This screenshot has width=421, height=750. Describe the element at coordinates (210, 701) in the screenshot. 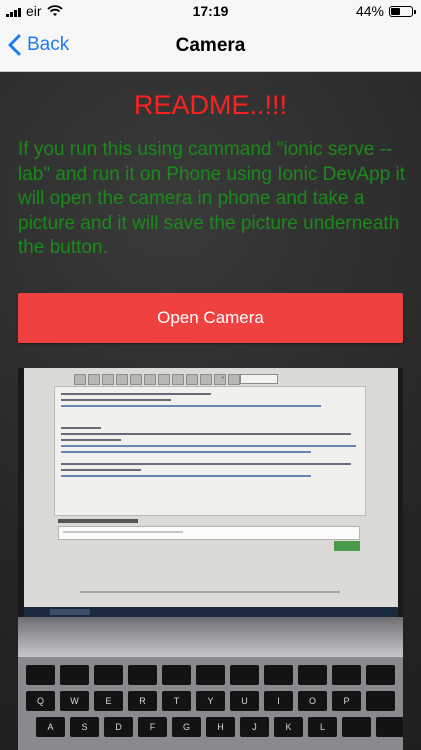

I see `photo-keyboard-key: Y` at that location.